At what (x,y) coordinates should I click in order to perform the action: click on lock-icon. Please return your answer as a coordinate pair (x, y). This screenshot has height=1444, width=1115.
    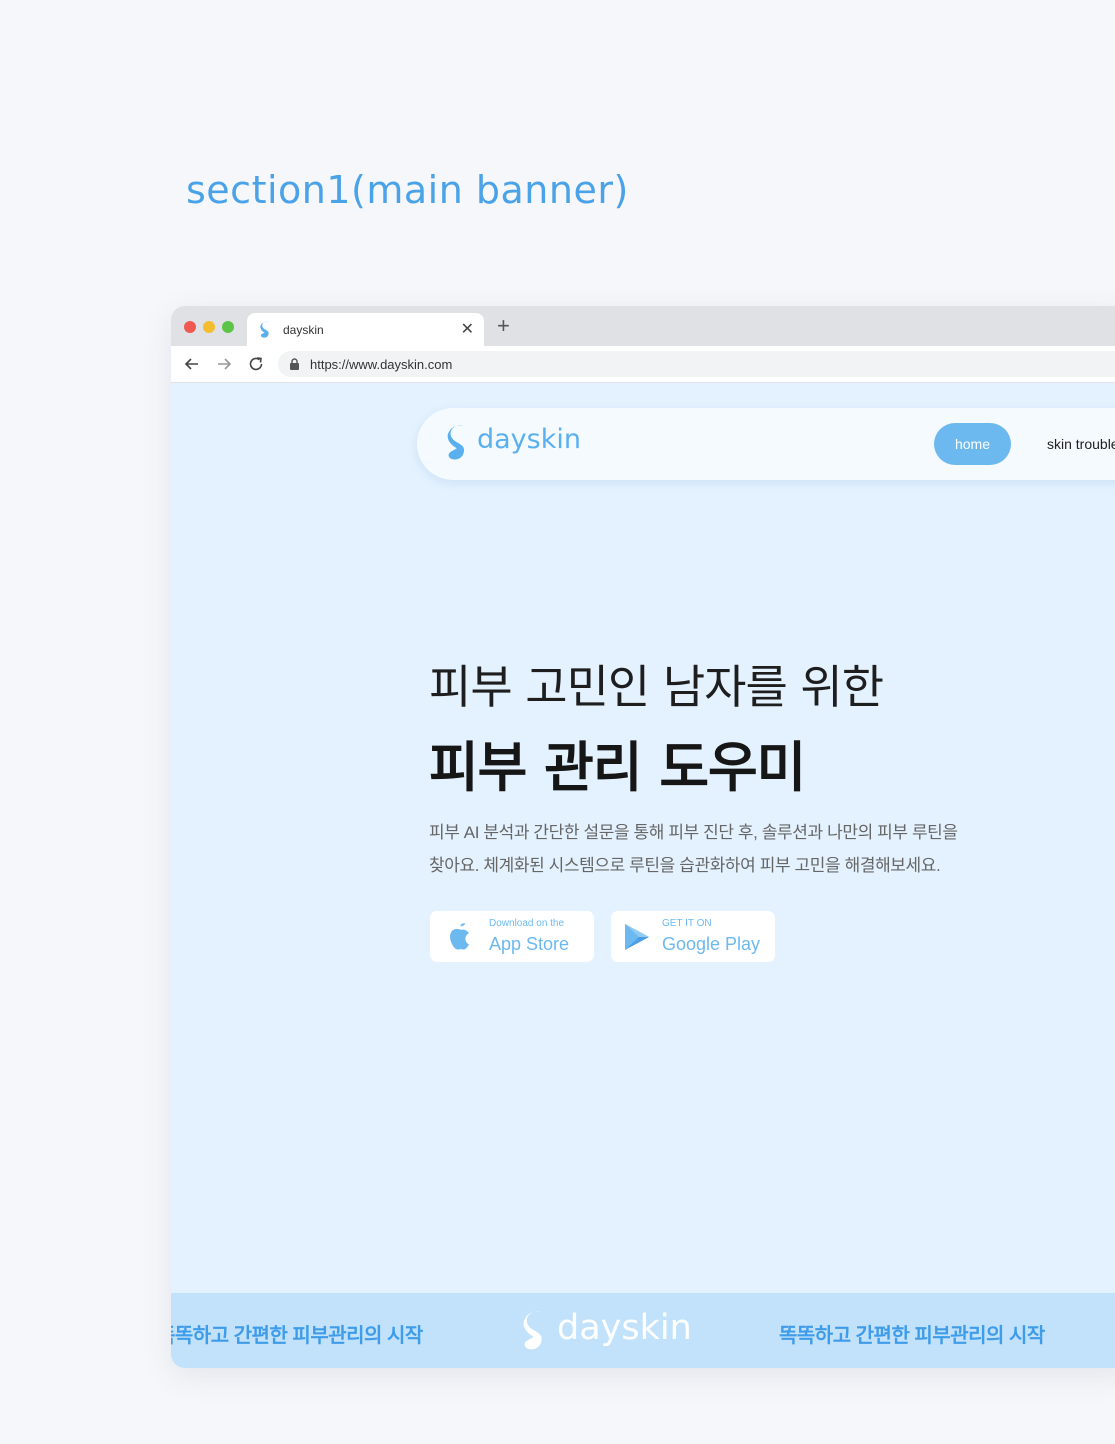
    Looking at the image, I should click on (294, 364).